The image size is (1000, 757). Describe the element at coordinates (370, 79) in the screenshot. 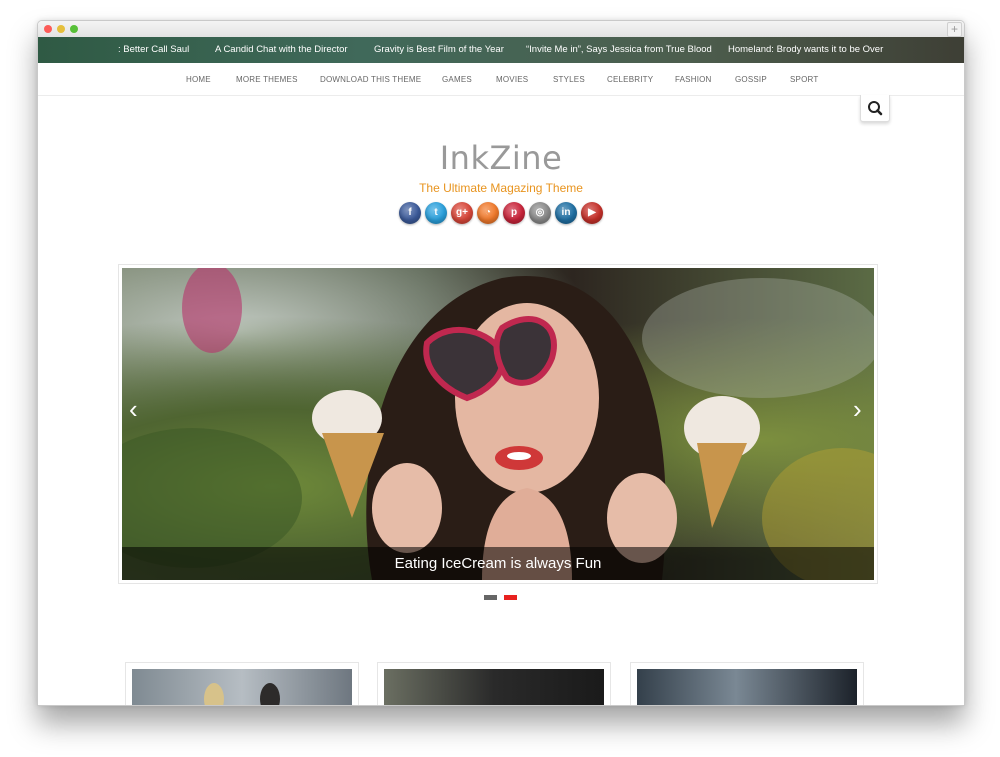

I see `nav-item-download-this-theme: DOWNLOAD THIS THEME` at that location.